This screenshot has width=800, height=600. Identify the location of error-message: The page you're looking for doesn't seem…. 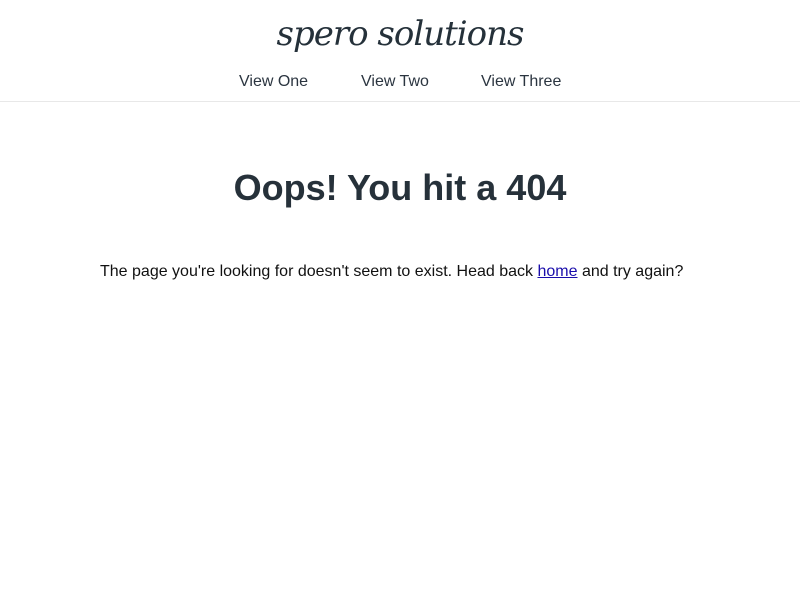
(410, 272).